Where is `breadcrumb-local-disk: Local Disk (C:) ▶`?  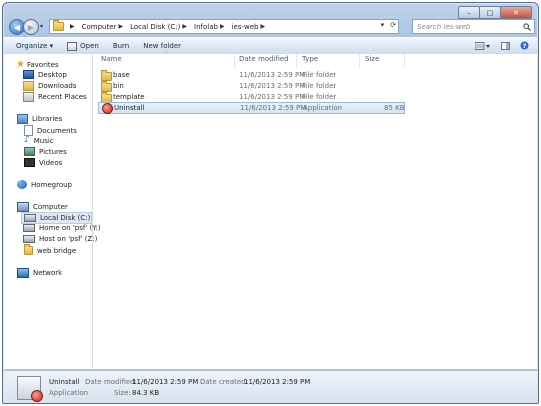
breadcrumb-local-disk: Local Disk (C:) ▶ is located at coordinates (160, 27).